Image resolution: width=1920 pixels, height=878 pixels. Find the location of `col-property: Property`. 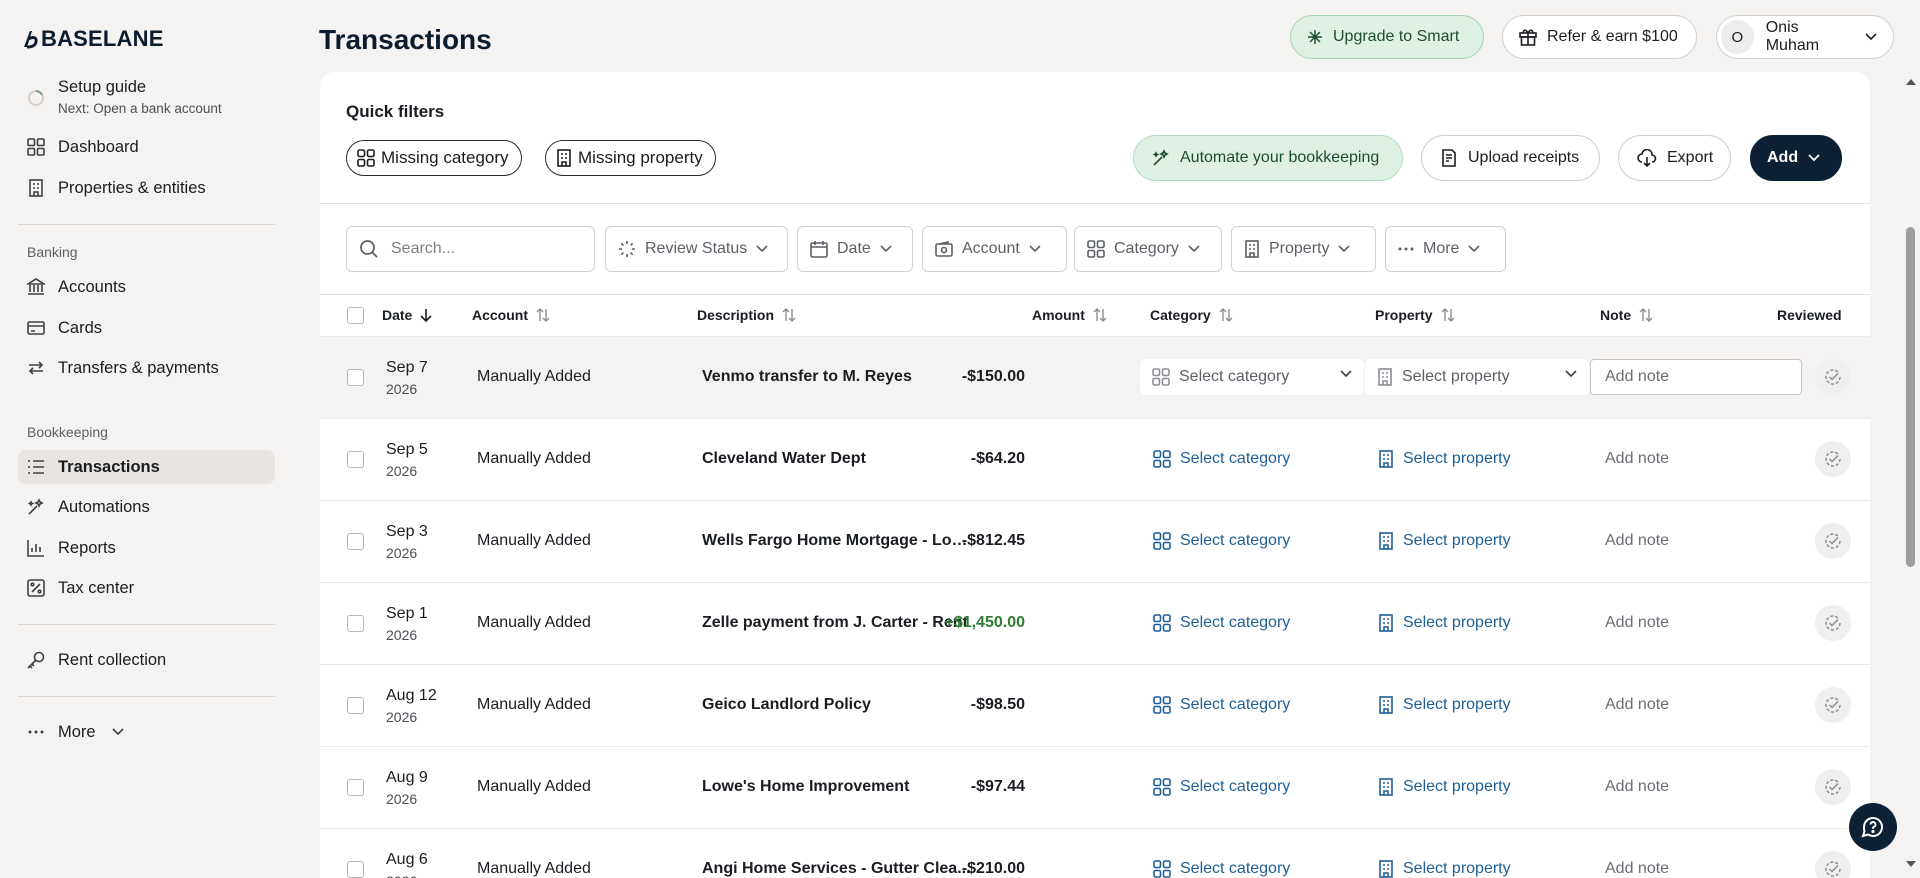

col-property: Property is located at coordinates (1415, 315).